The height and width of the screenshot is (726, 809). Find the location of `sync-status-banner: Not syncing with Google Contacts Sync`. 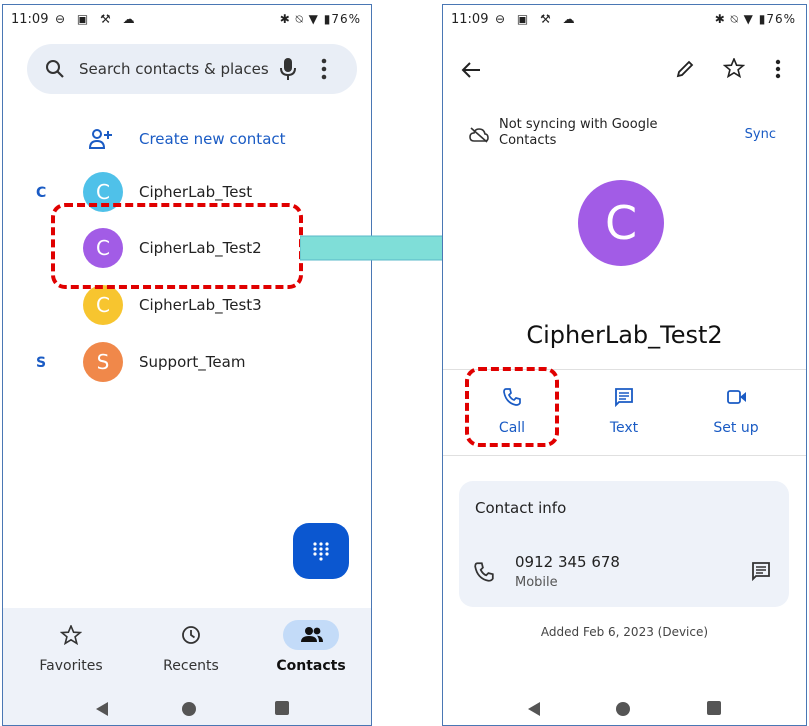

sync-status-banner: Not syncing with Google Contacts Sync is located at coordinates (624, 135).